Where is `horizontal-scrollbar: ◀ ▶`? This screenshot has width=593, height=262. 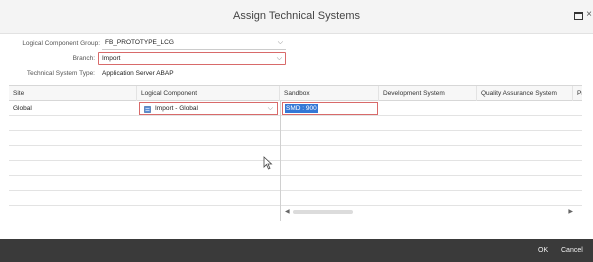
horizontal-scrollbar: ◀ ▶ is located at coordinates (429, 212).